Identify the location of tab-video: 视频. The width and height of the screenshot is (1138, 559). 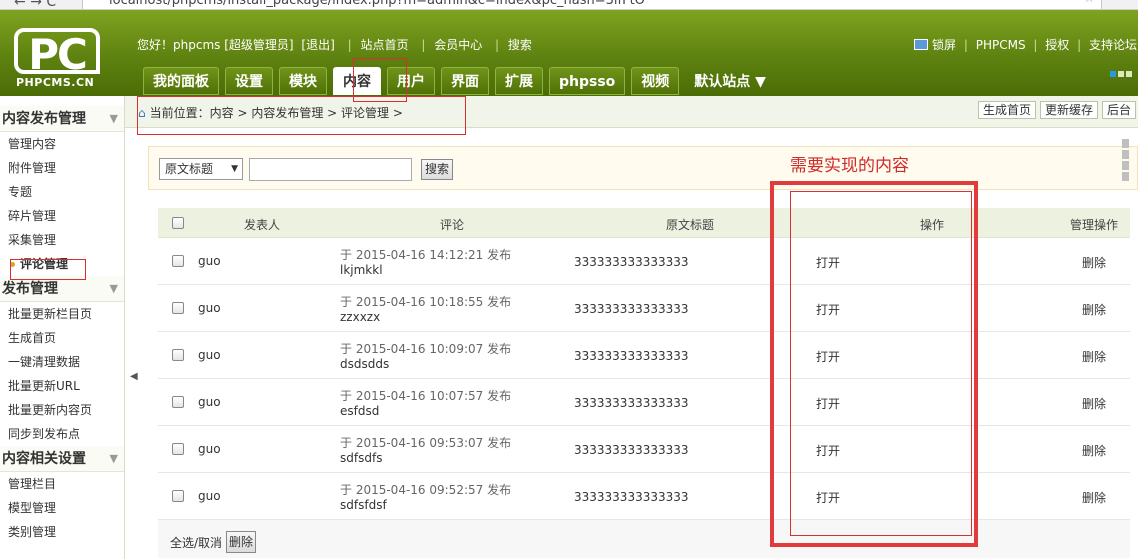
(655, 81).